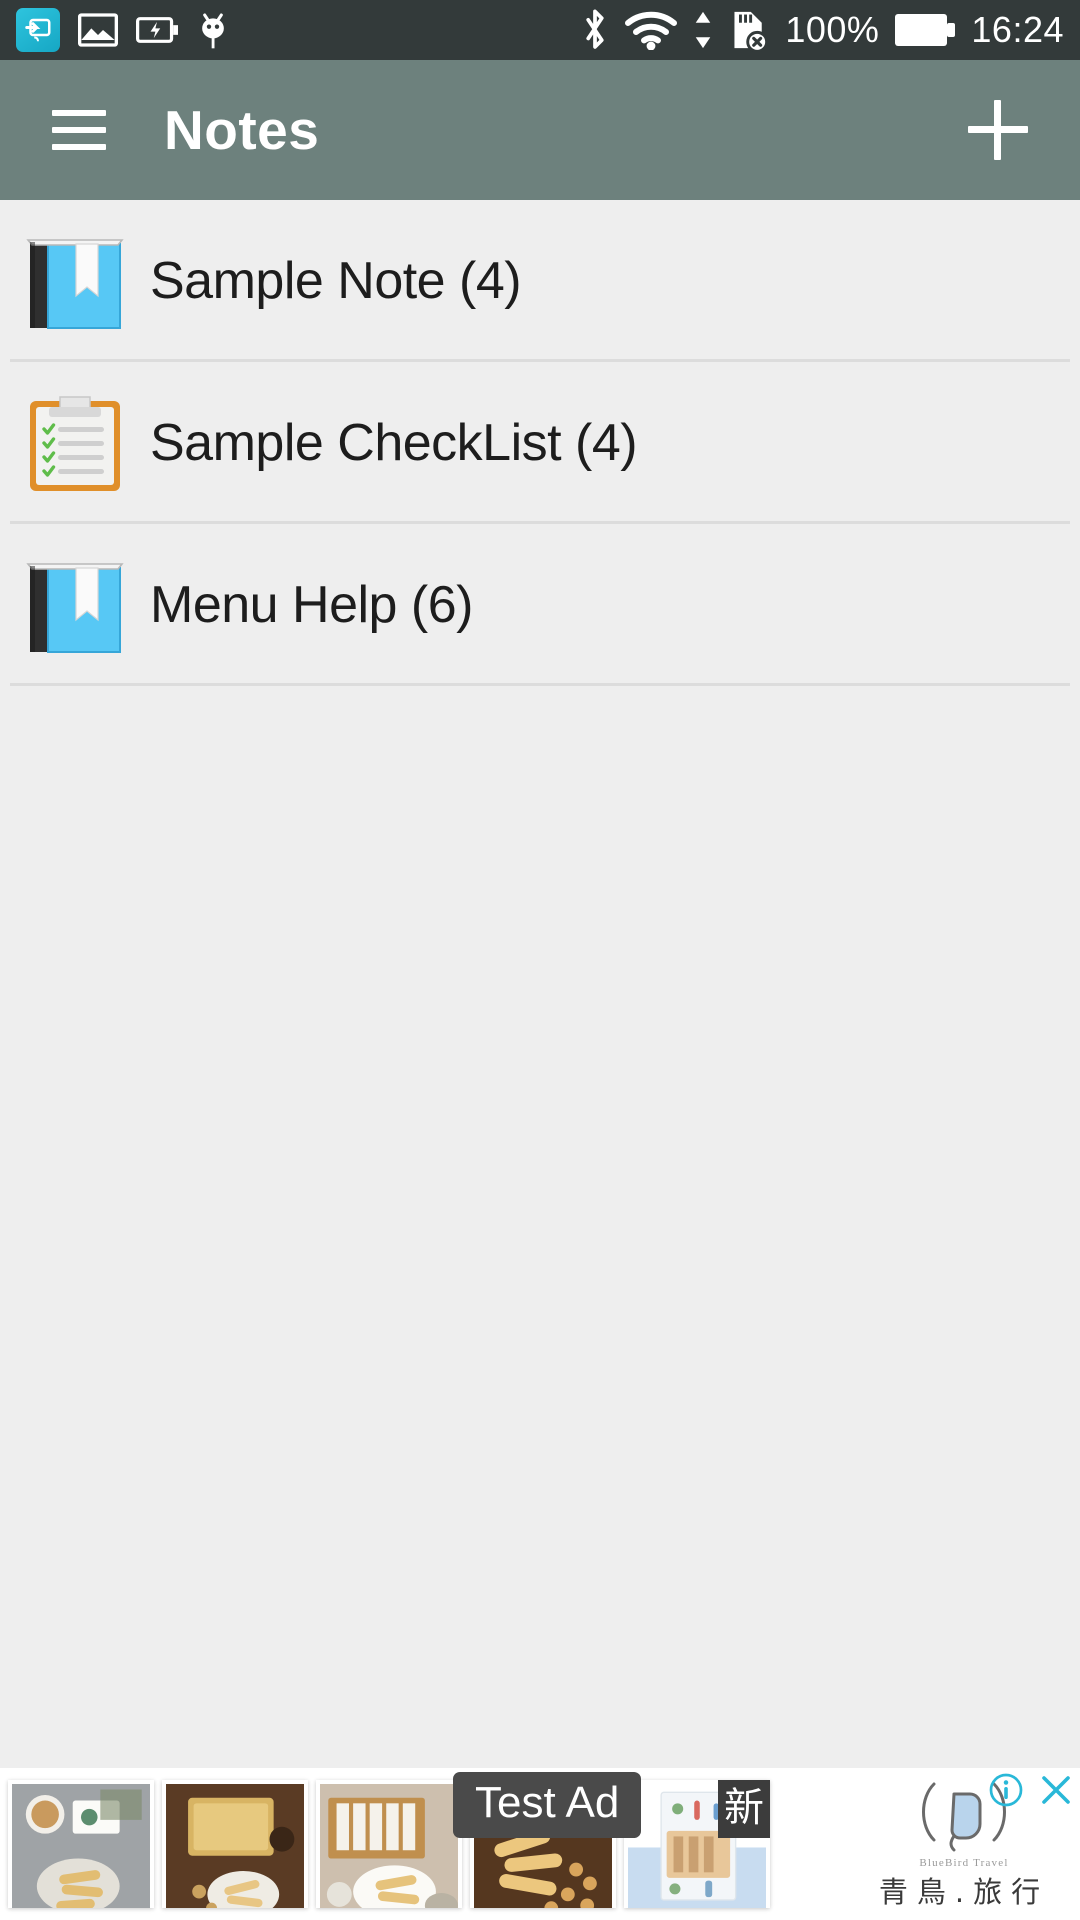  I want to click on list-item: Sample CheckList (4), so click(540, 443).